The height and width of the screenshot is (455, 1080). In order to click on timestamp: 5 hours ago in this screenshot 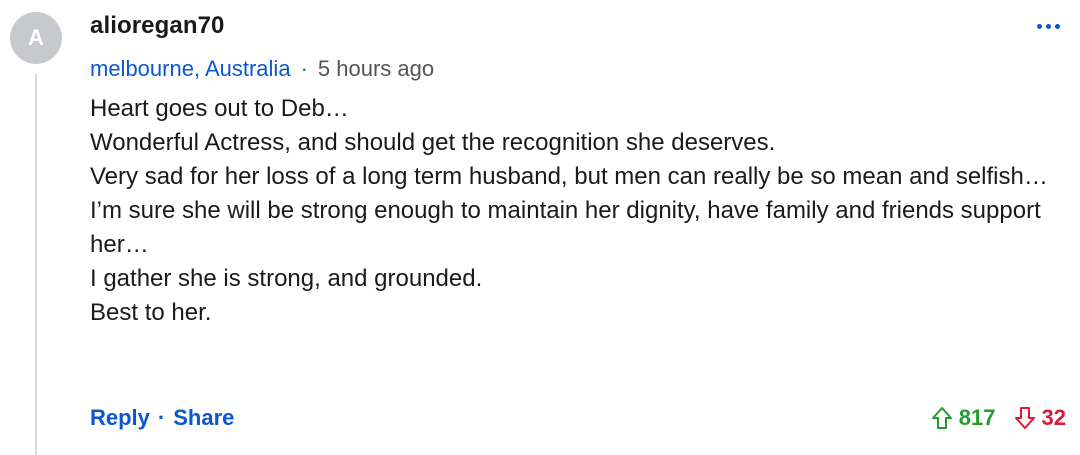, I will do `click(376, 68)`.